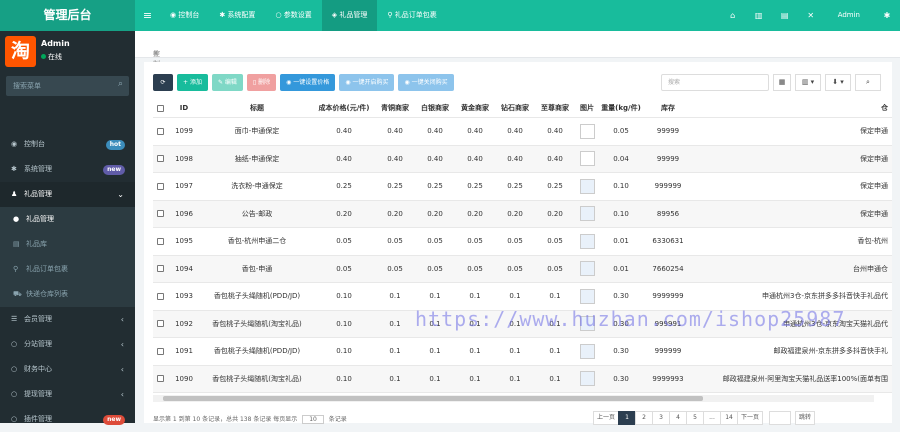  I want to click on col-header-bronze: 青铜商家, so click(395, 108).